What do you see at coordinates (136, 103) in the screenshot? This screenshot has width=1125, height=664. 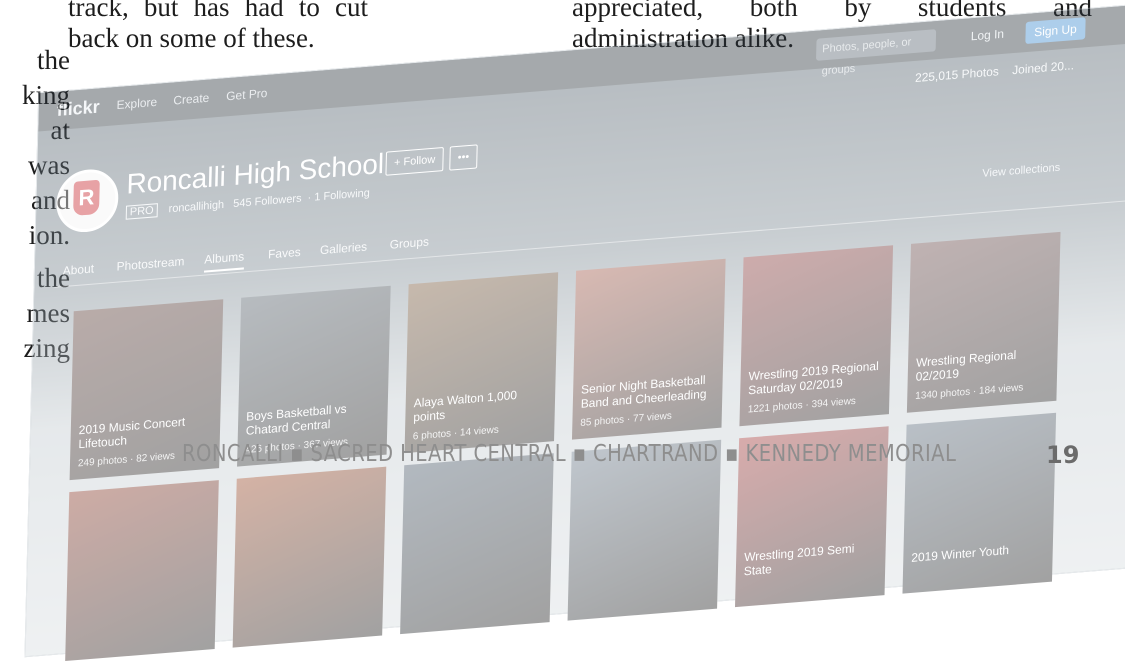 I see `nav-explore: Explore` at bounding box center [136, 103].